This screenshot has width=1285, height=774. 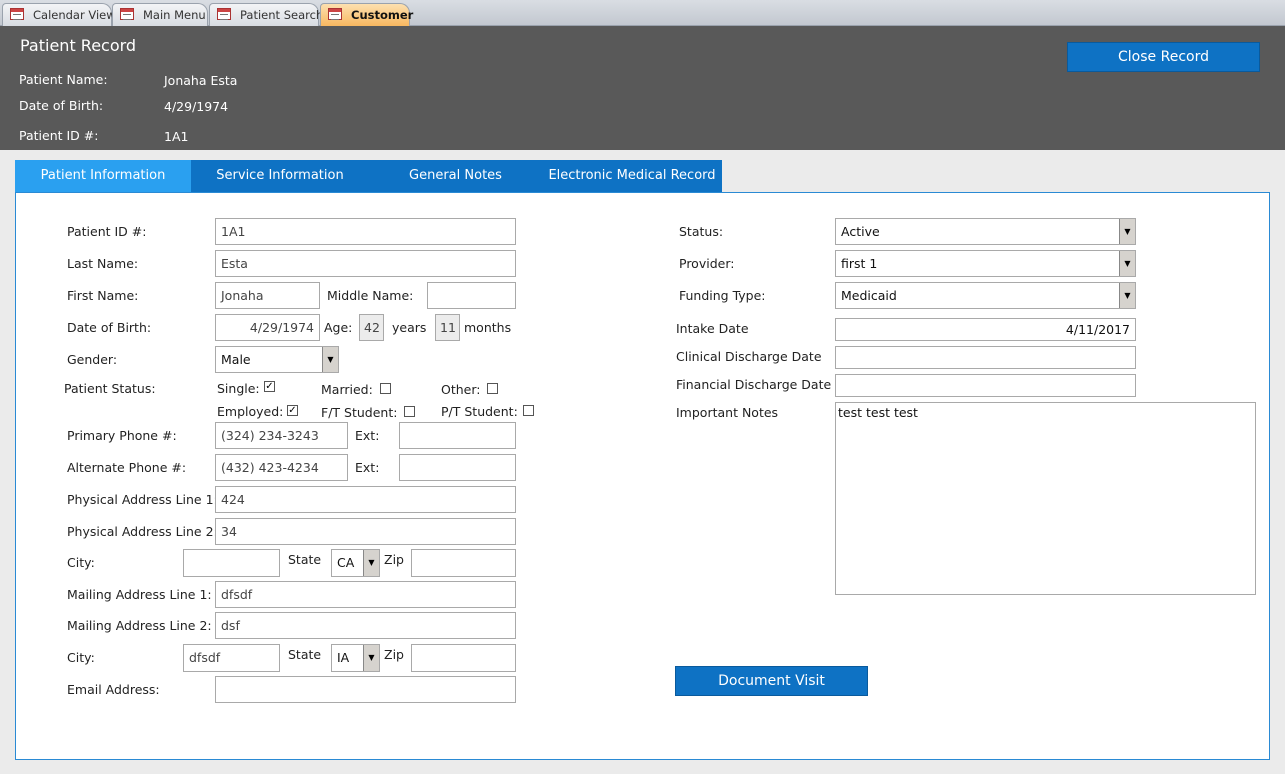 What do you see at coordinates (409, 411) in the screenshot?
I see `ft-student-checkbox` at bounding box center [409, 411].